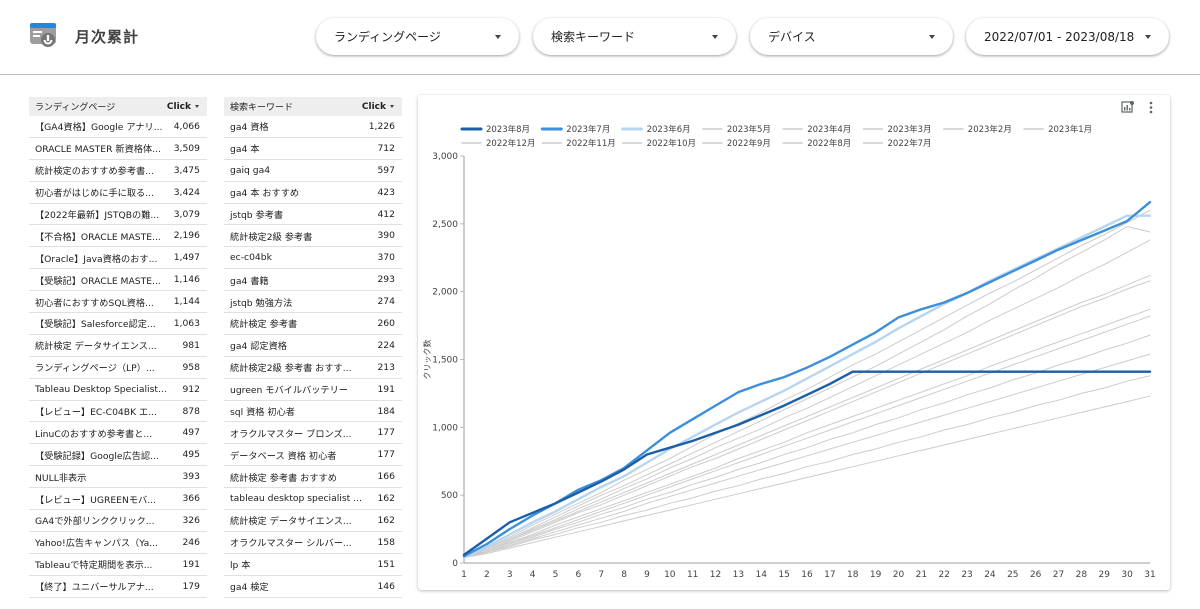  I want to click on row-click-value: 3,509, so click(186, 148).